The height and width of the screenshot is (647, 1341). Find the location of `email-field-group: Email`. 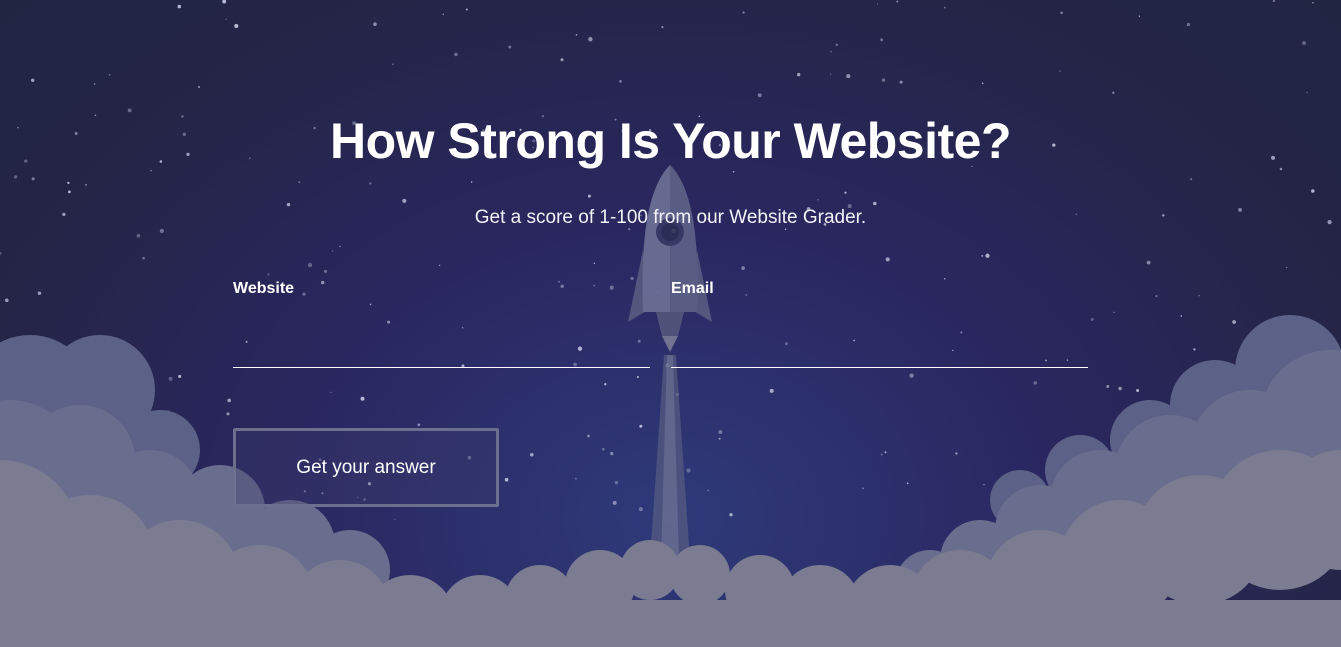

email-field-group: Email is located at coordinates (879, 324).